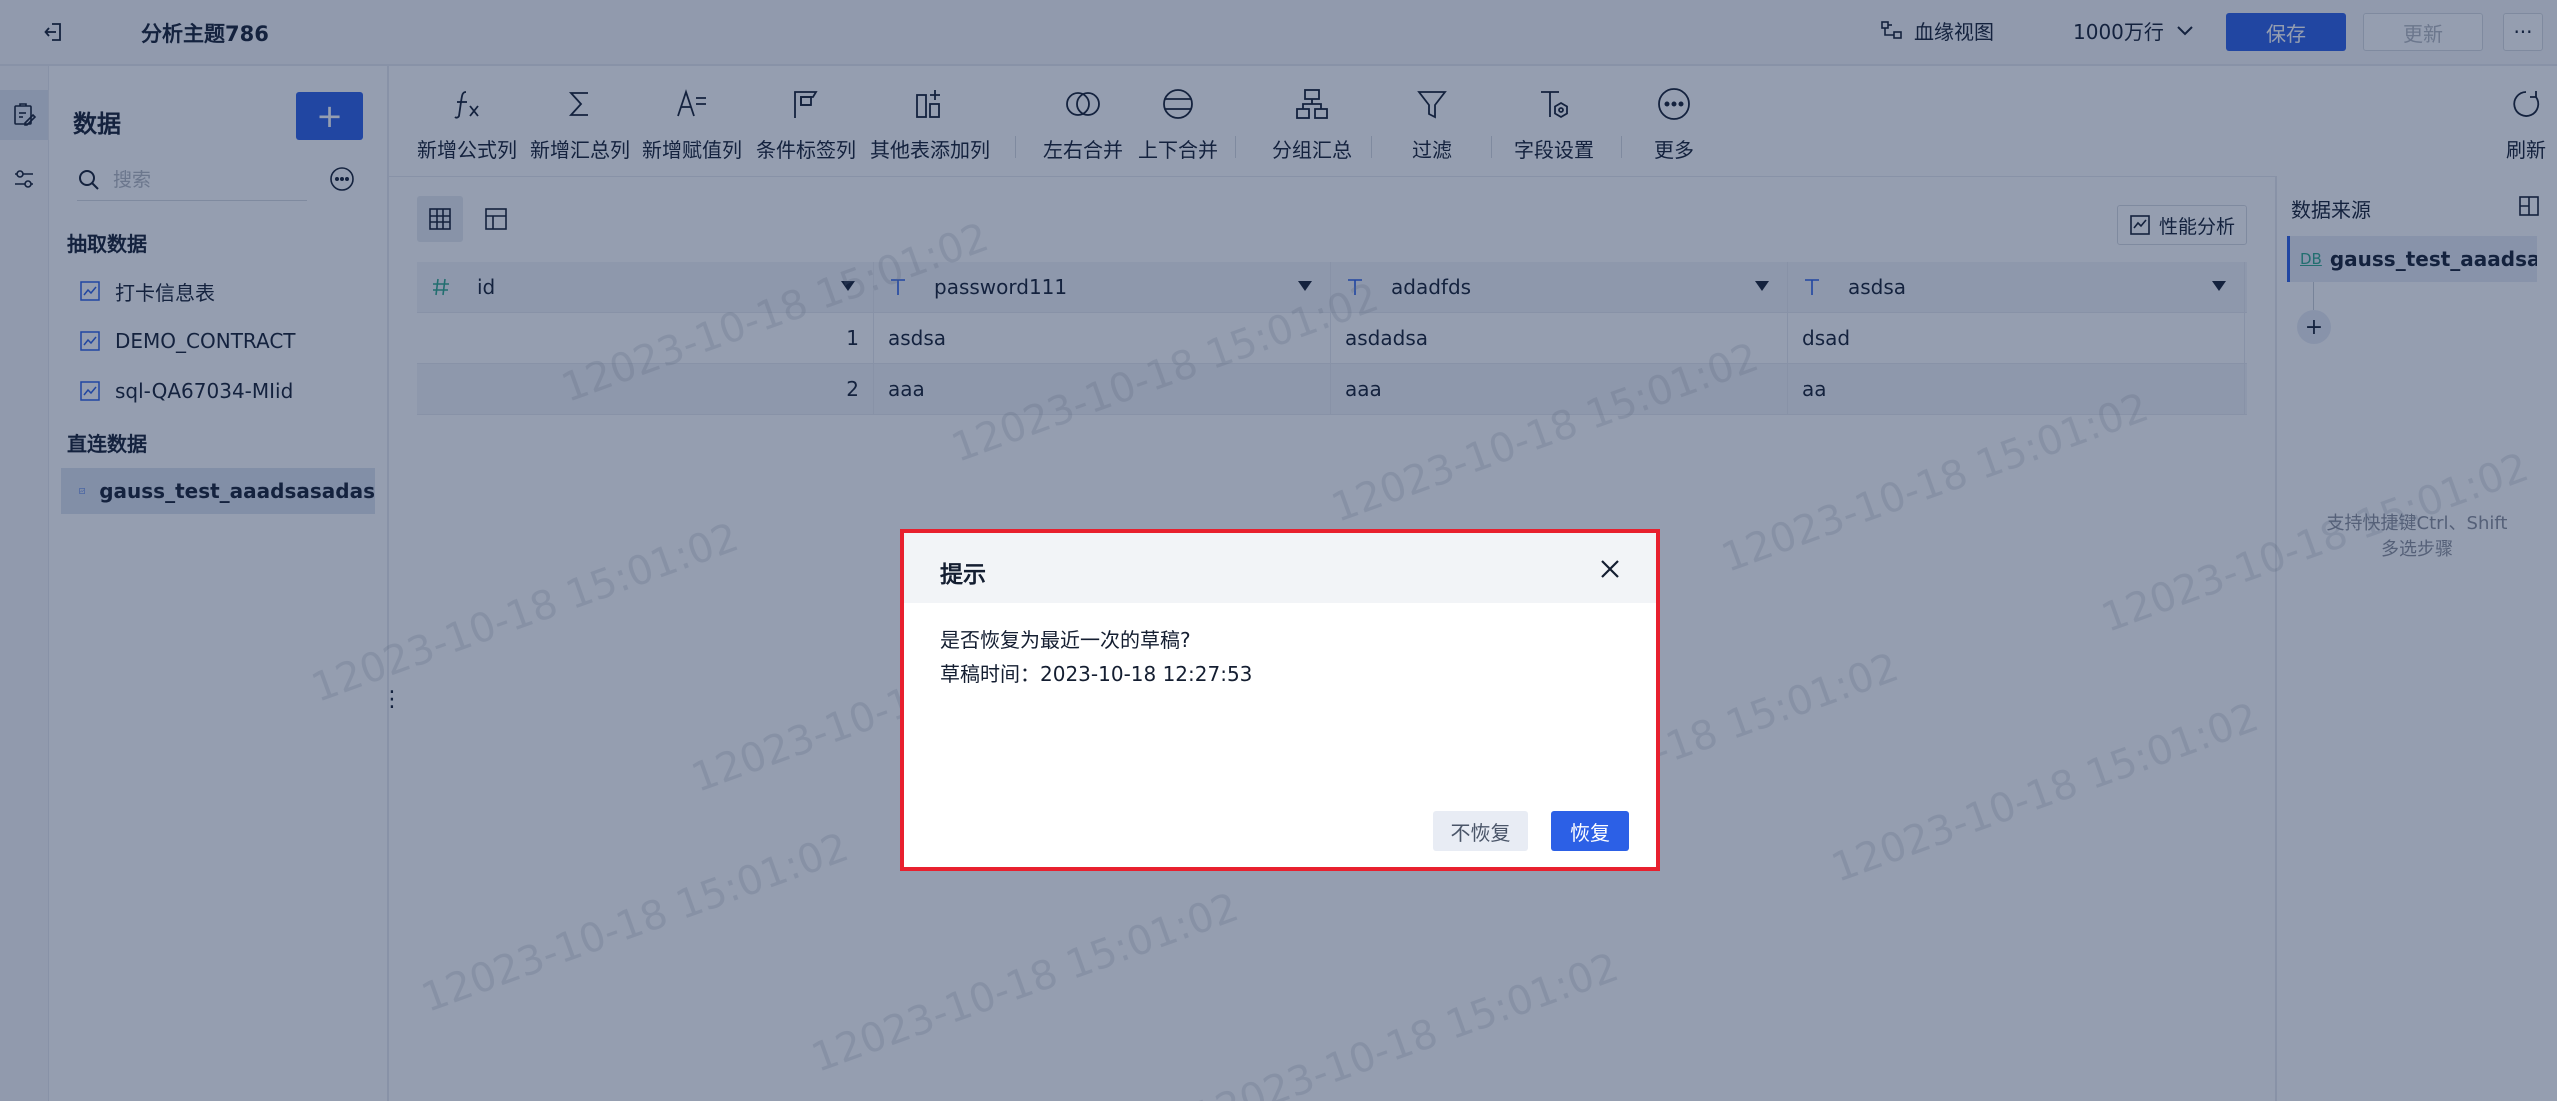 This screenshot has width=2557, height=1101. I want to click on dialog-header: 提示, so click(1280, 568).